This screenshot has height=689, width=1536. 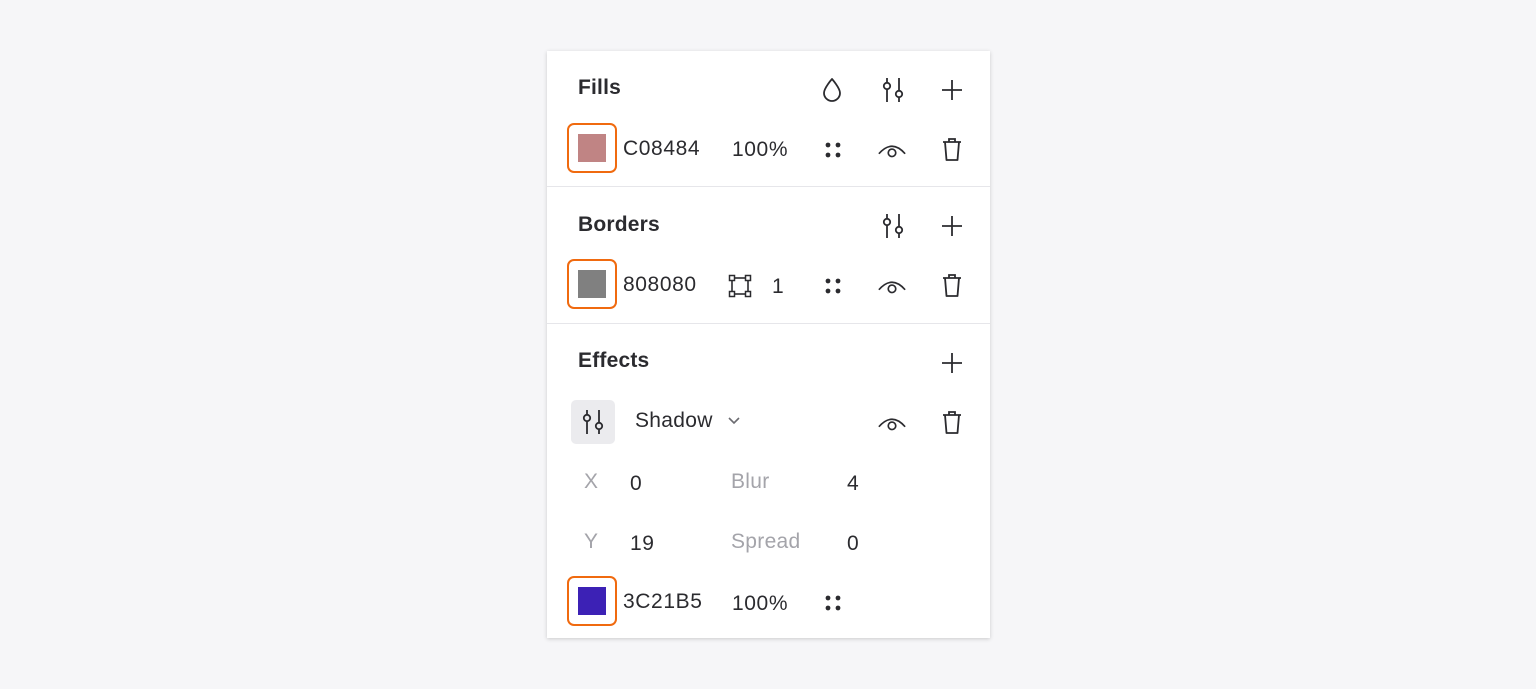 I want to click on border-color-hex: 808080, so click(x=660, y=285).